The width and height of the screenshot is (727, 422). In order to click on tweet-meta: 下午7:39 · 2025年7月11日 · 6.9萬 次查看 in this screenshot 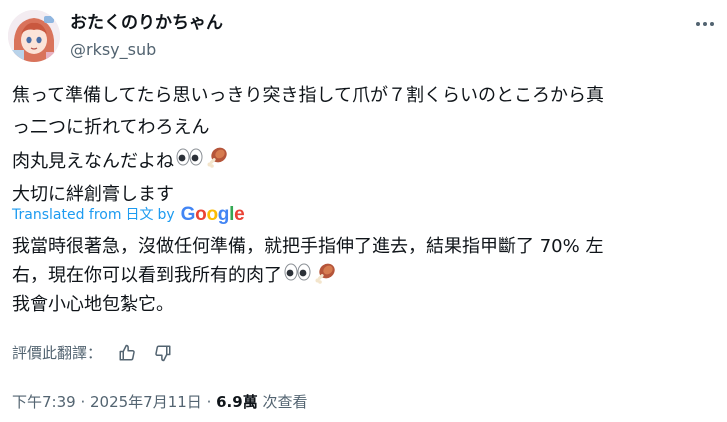, I will do `click(159, 402)`.